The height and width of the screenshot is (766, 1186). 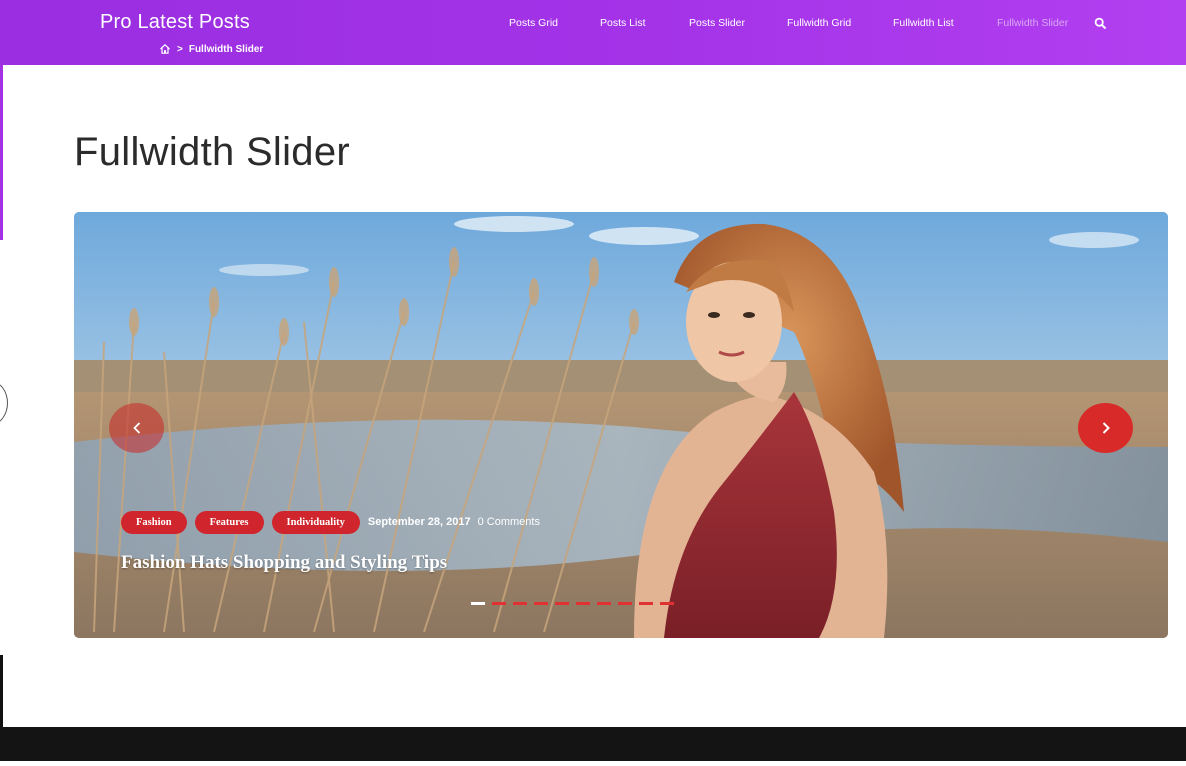 What do you see at coordinates (229, 522) in the screenshot?
I see `tag-features: Features` at bounding box center [229, 522].